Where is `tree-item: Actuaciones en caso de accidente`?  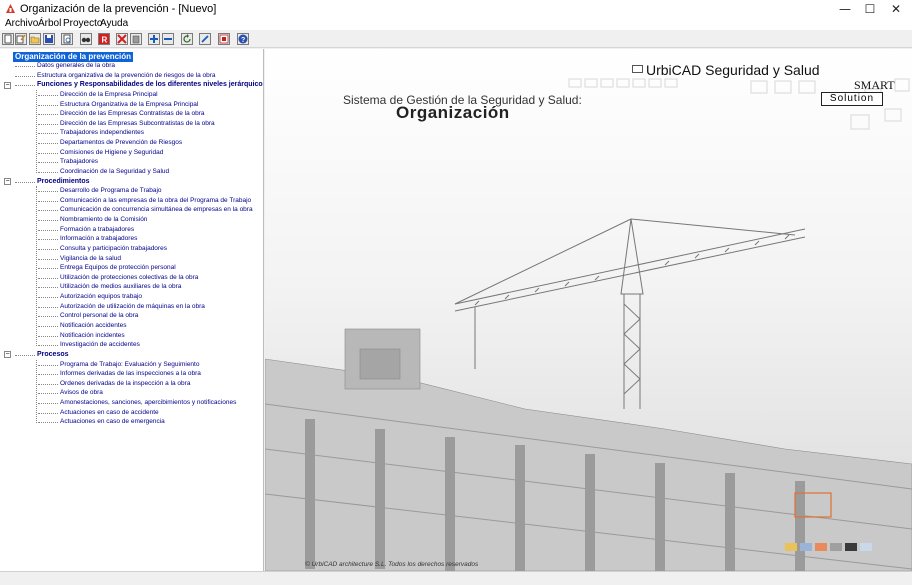 tree-item: Actuaciones en caso de accidente is located at coordinates (109, 413).